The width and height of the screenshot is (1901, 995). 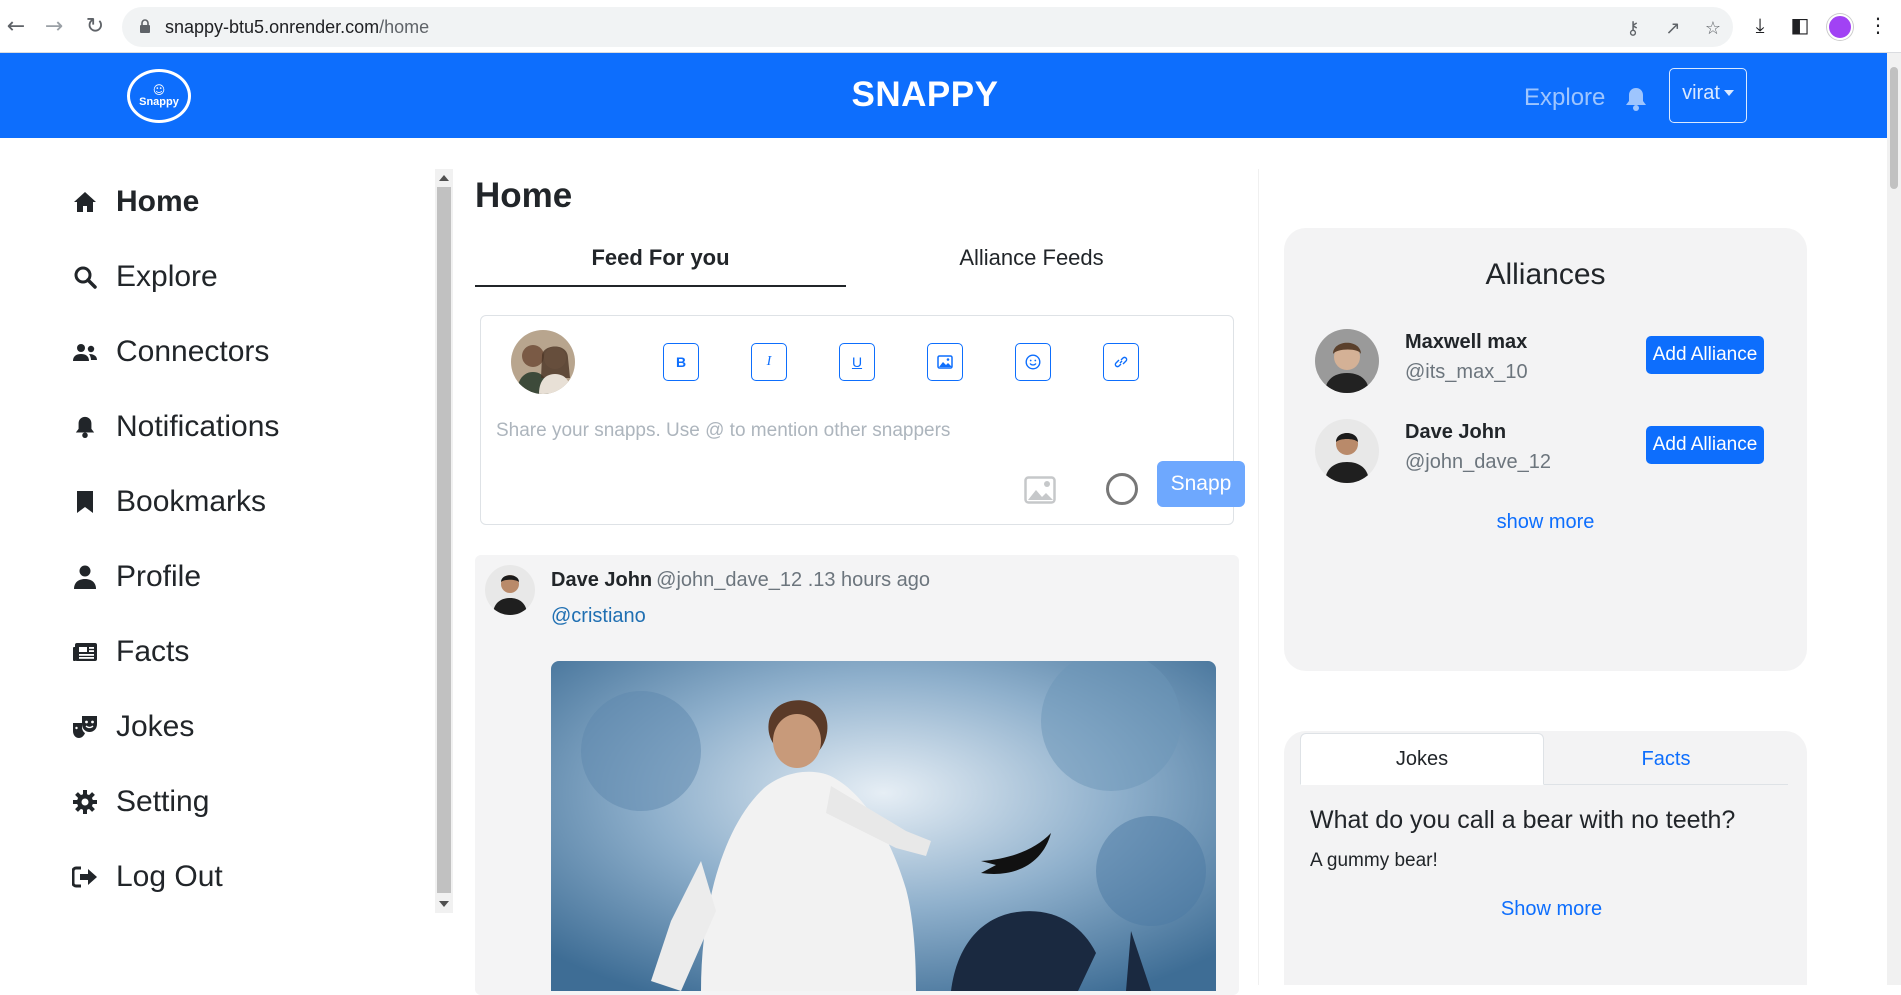 I want to click on sidebar-item-bookmarks: Bookmarks, so click(x=169, y=502).